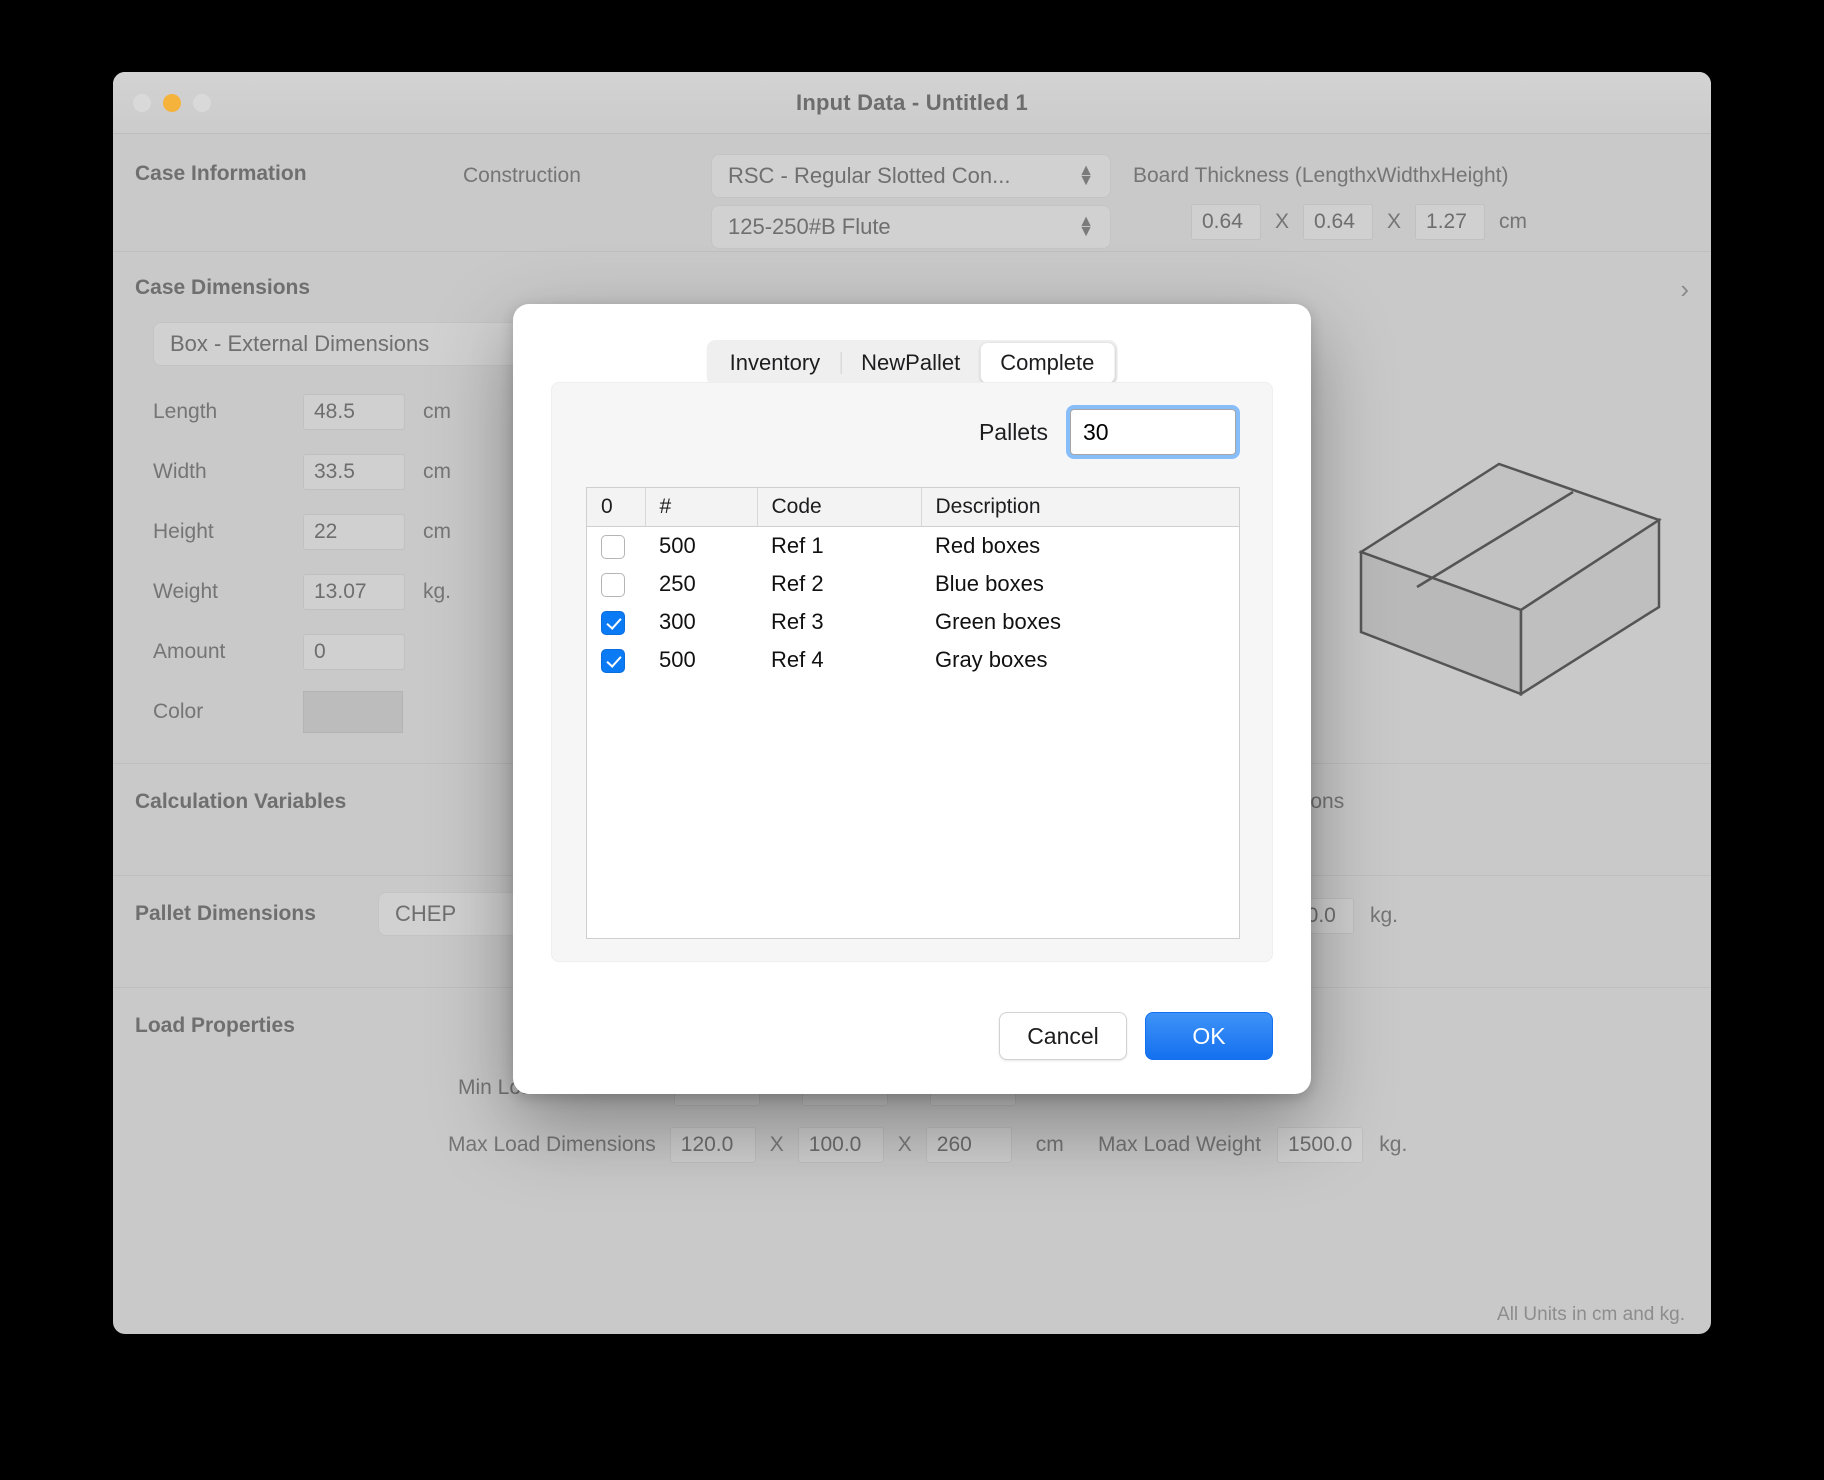  What do you see at coordinates (221, 173) in the screenshot?
I see `case-information-title: Case Information` at bounding box center [221, 173].